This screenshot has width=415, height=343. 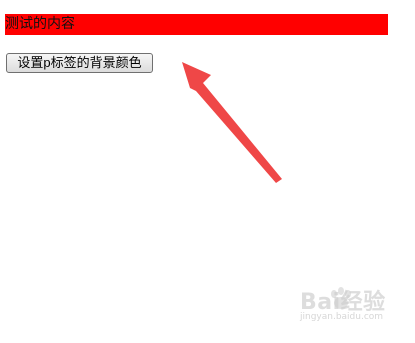 What do you see at coordinates (196, 24) in the screenshot?
I see `test-paragraph: 测试的内容` at bounding box center [196, 24].